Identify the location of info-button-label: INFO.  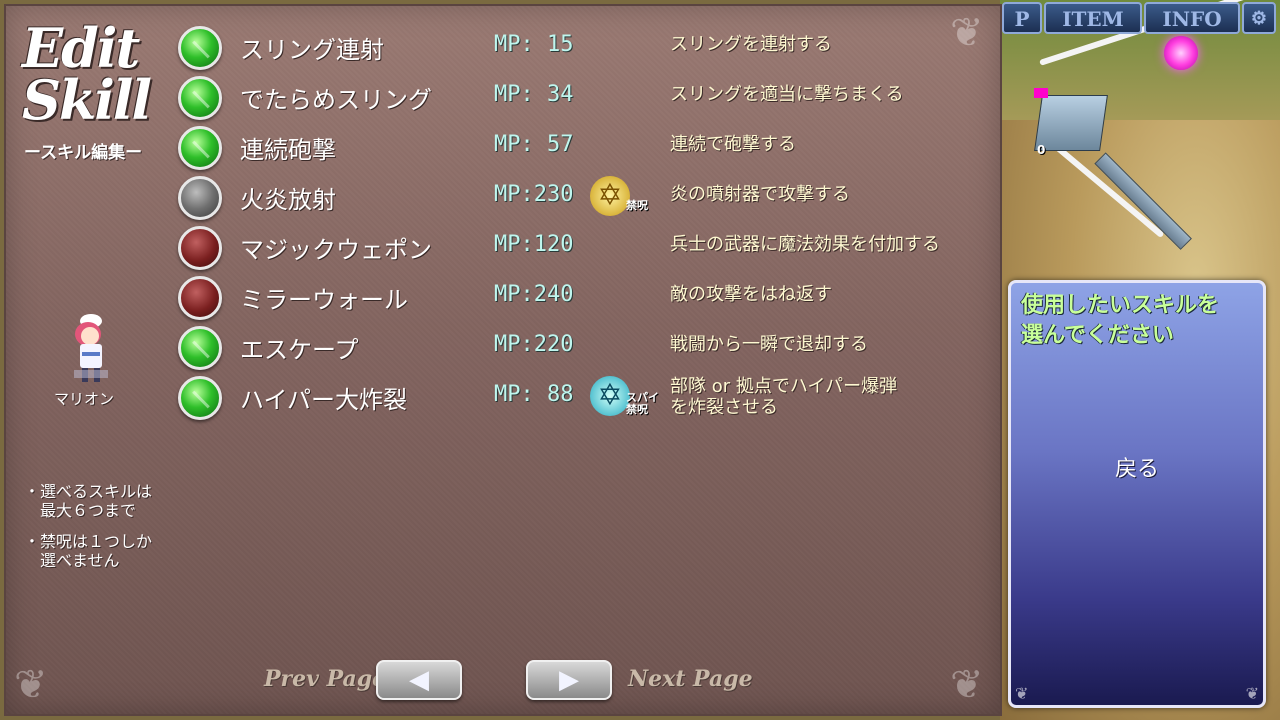
(1192, 19).